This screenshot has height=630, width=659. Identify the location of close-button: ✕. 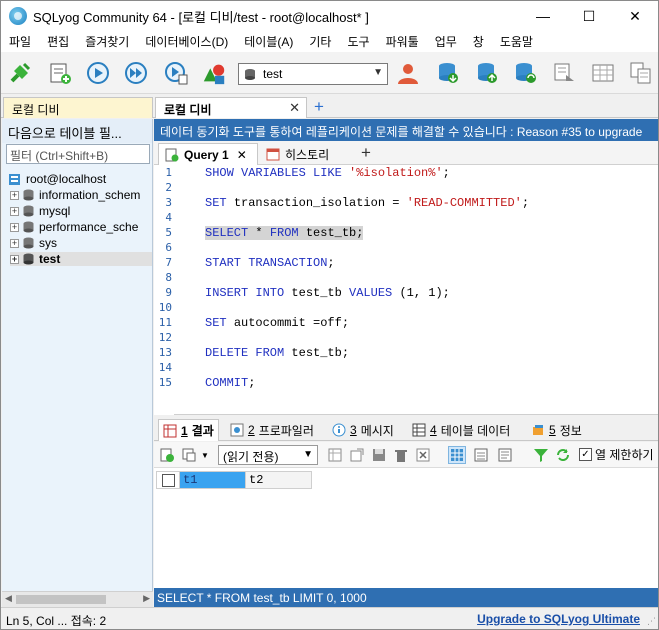
(635, 16).